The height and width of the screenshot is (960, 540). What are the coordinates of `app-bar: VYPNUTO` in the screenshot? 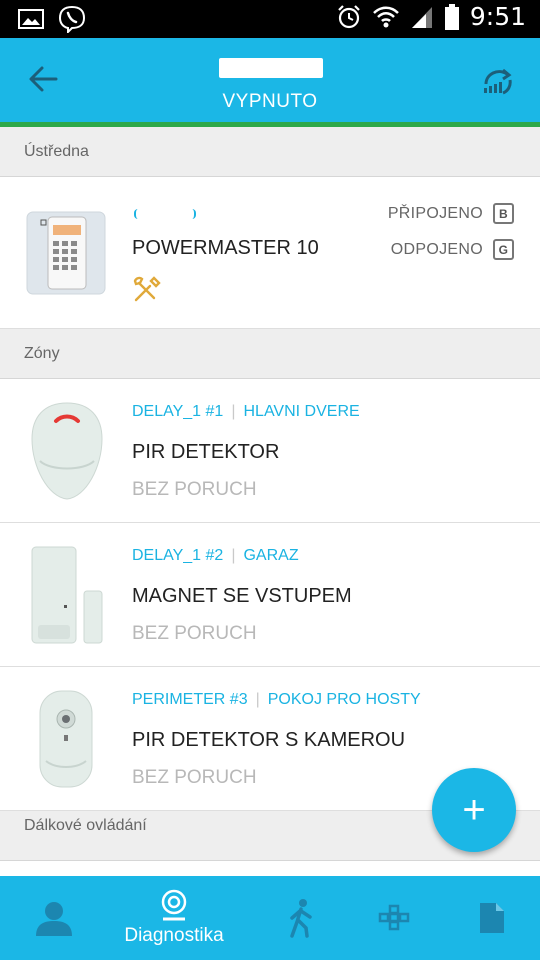 It's located at (270, 80).